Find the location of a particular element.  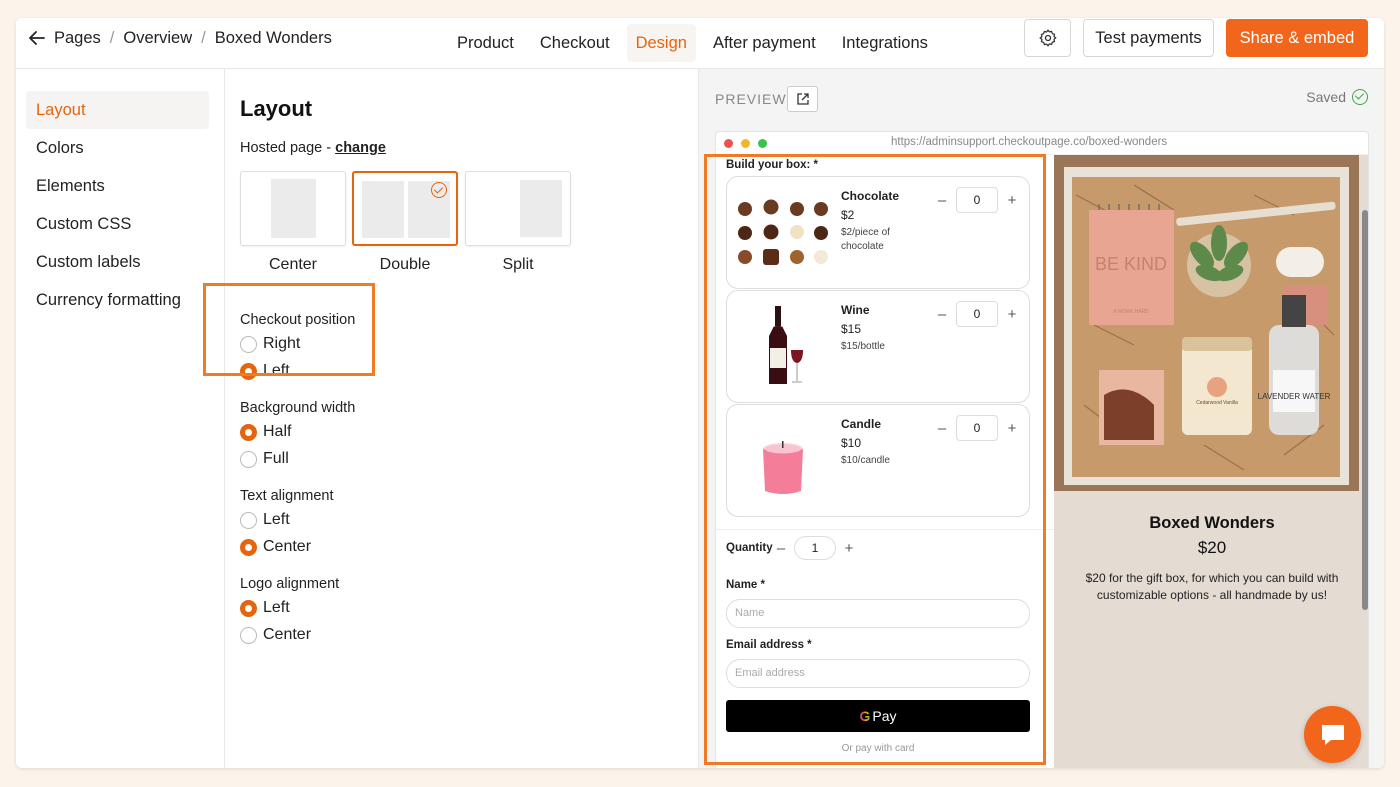

radio-logo-center: Center is located at coordinates (275, 635).